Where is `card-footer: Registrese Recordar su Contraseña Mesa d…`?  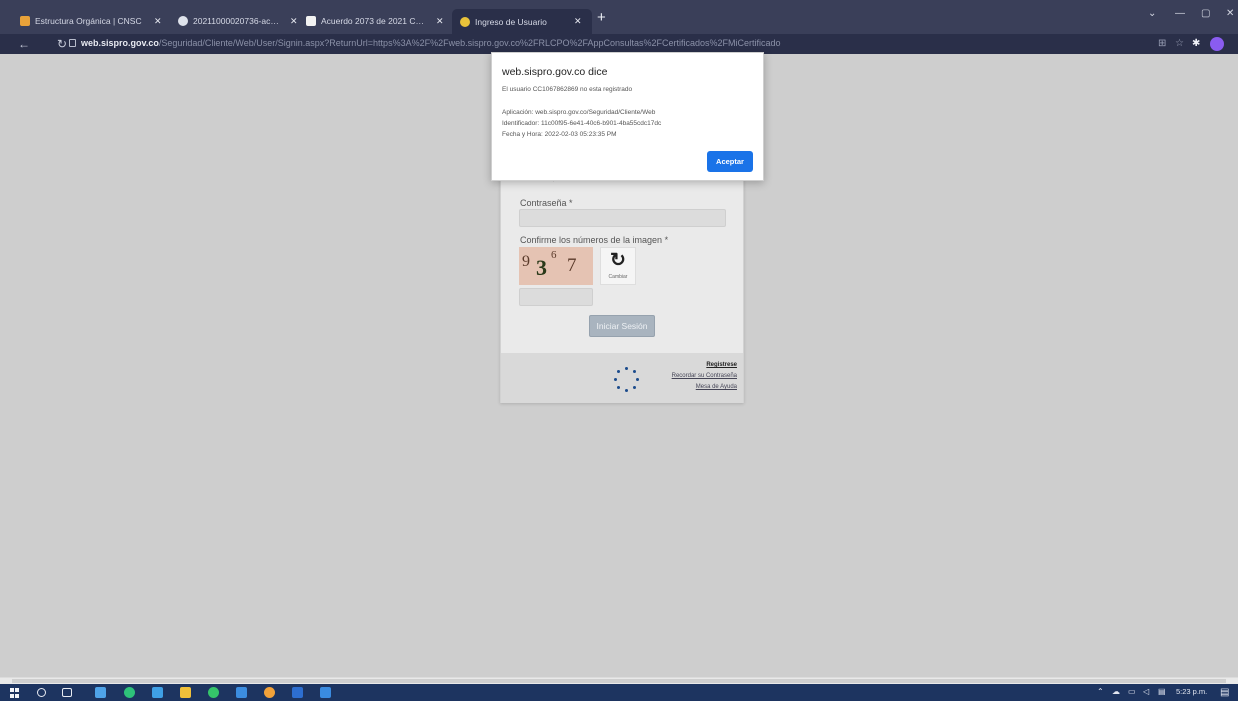 card-footer: Registrese Recordar su Contraseña Mesa d… is located at coordinates (622, 378).